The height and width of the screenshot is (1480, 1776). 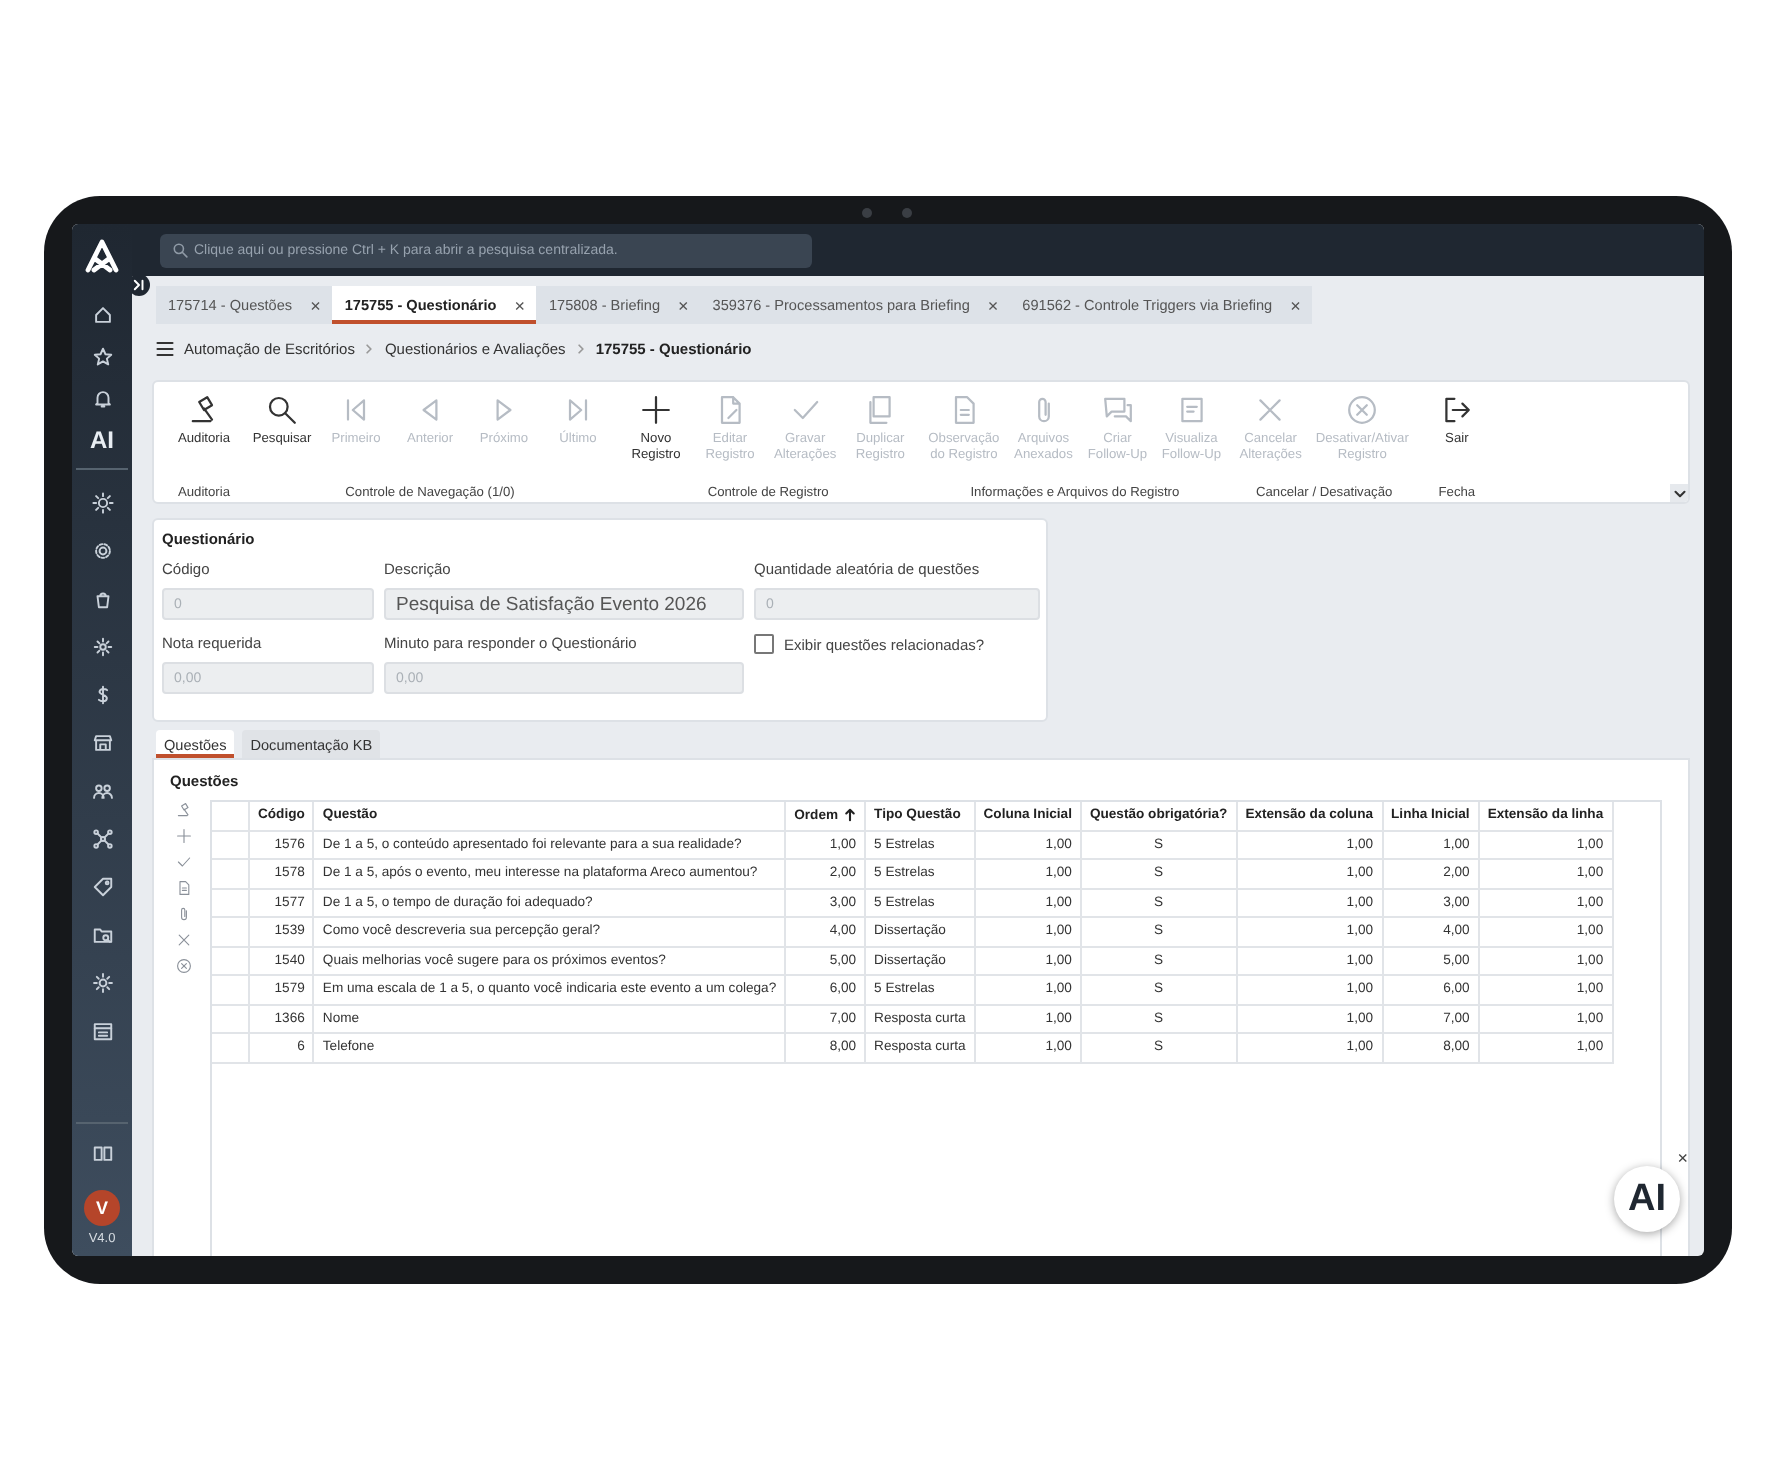 What do you see at coordinates (102, 256) in the screenshot?
I see `logo-icon` at bounding box center [102, 256].